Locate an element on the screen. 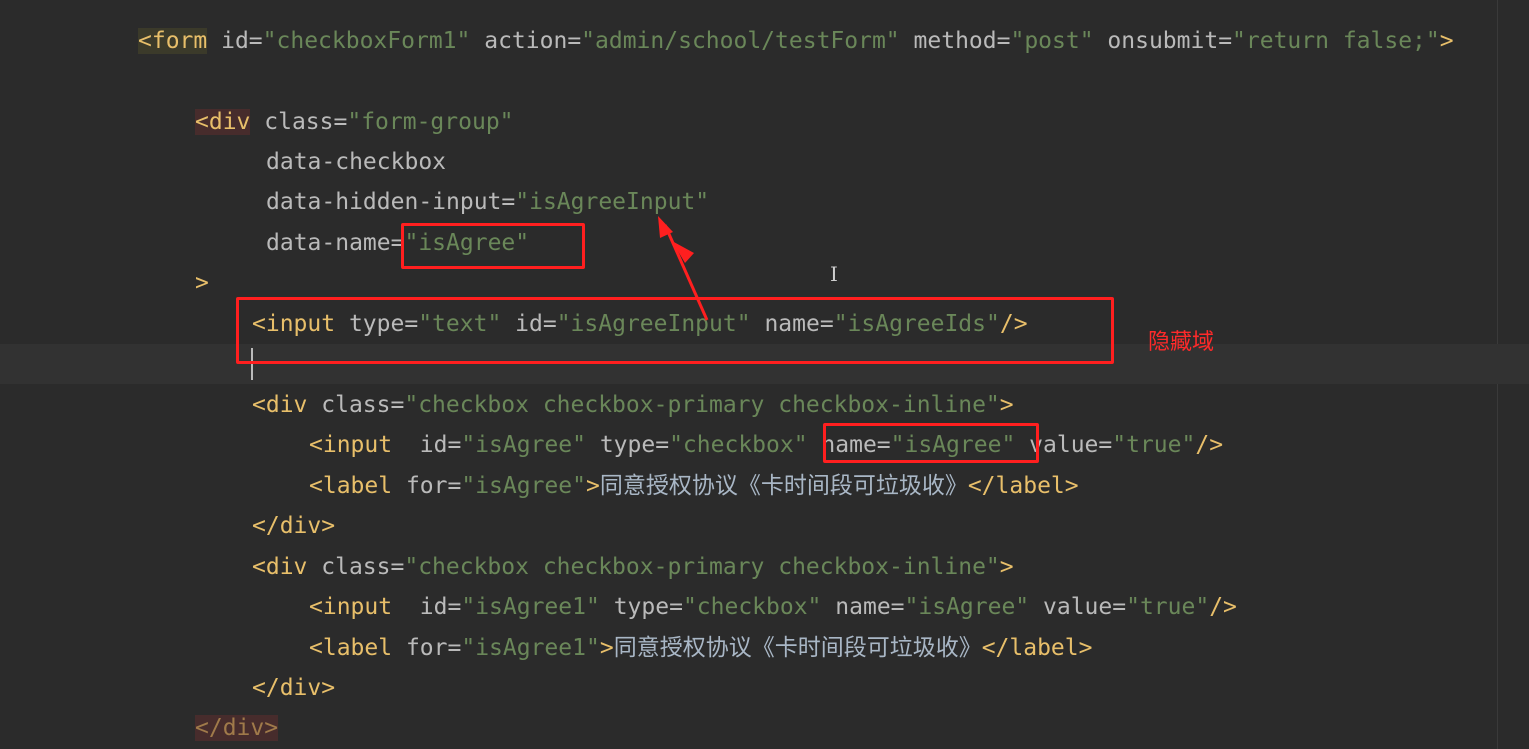 The height and width of the screenshot is (749, 1529). value-data-hidden-input: "isAgreeInput" is located at coordinates (612, 202).